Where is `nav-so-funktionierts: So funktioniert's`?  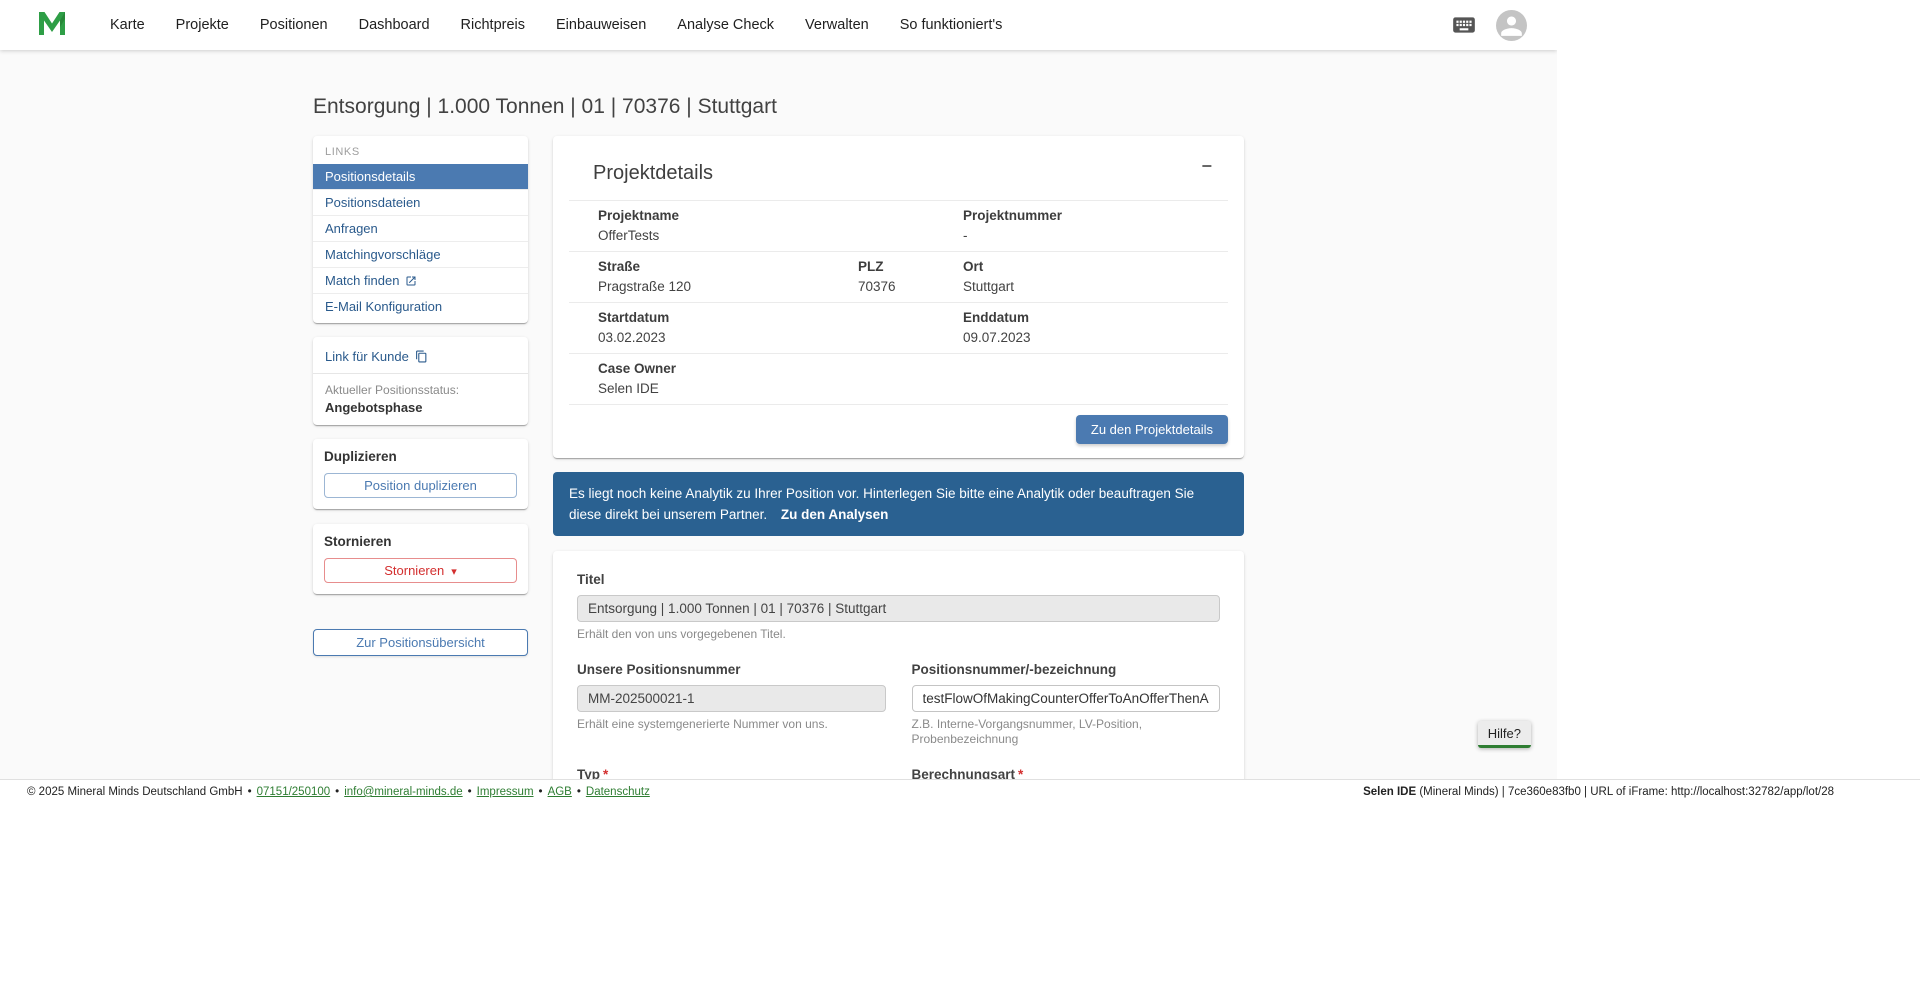 nav-so-funktionierts: So funktioniert's is located at coordinates (951, 25).